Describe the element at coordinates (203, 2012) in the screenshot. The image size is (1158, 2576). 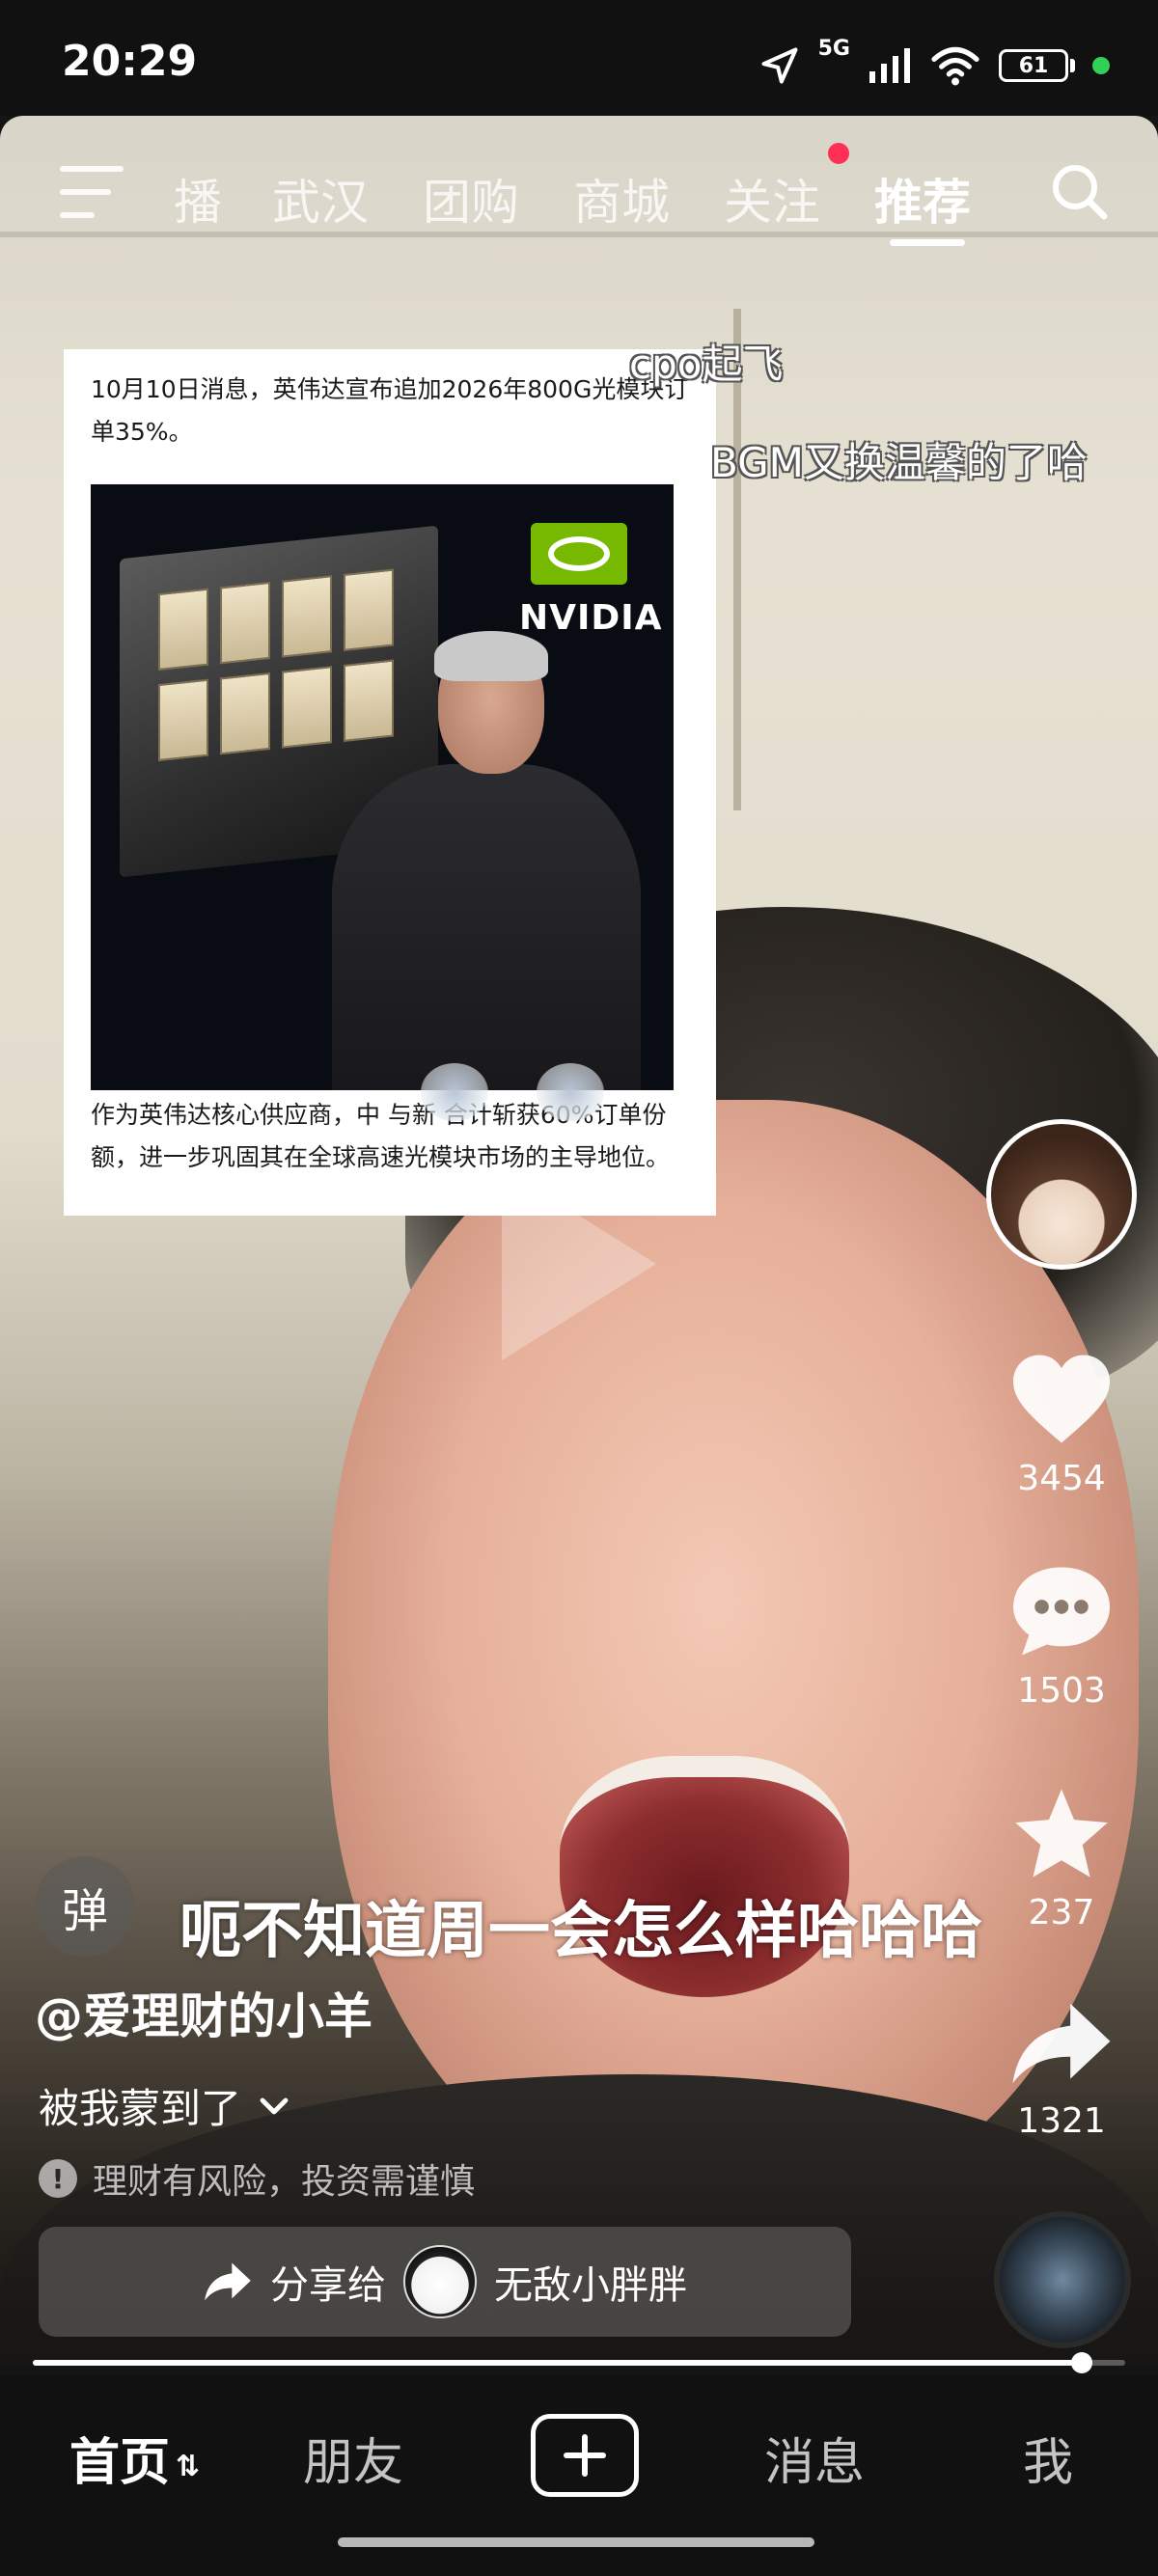
I see `creator-username: @爱理财的小羊` at that location.